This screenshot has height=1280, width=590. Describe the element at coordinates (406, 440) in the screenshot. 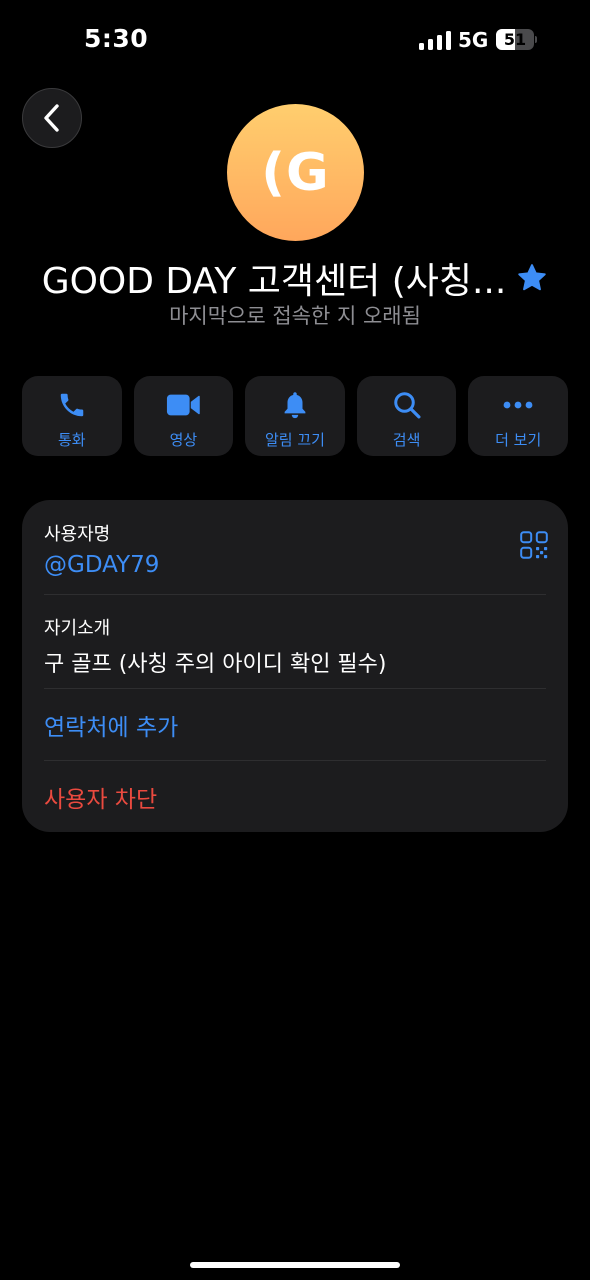

I see `search-button-label: 검색` at that location.